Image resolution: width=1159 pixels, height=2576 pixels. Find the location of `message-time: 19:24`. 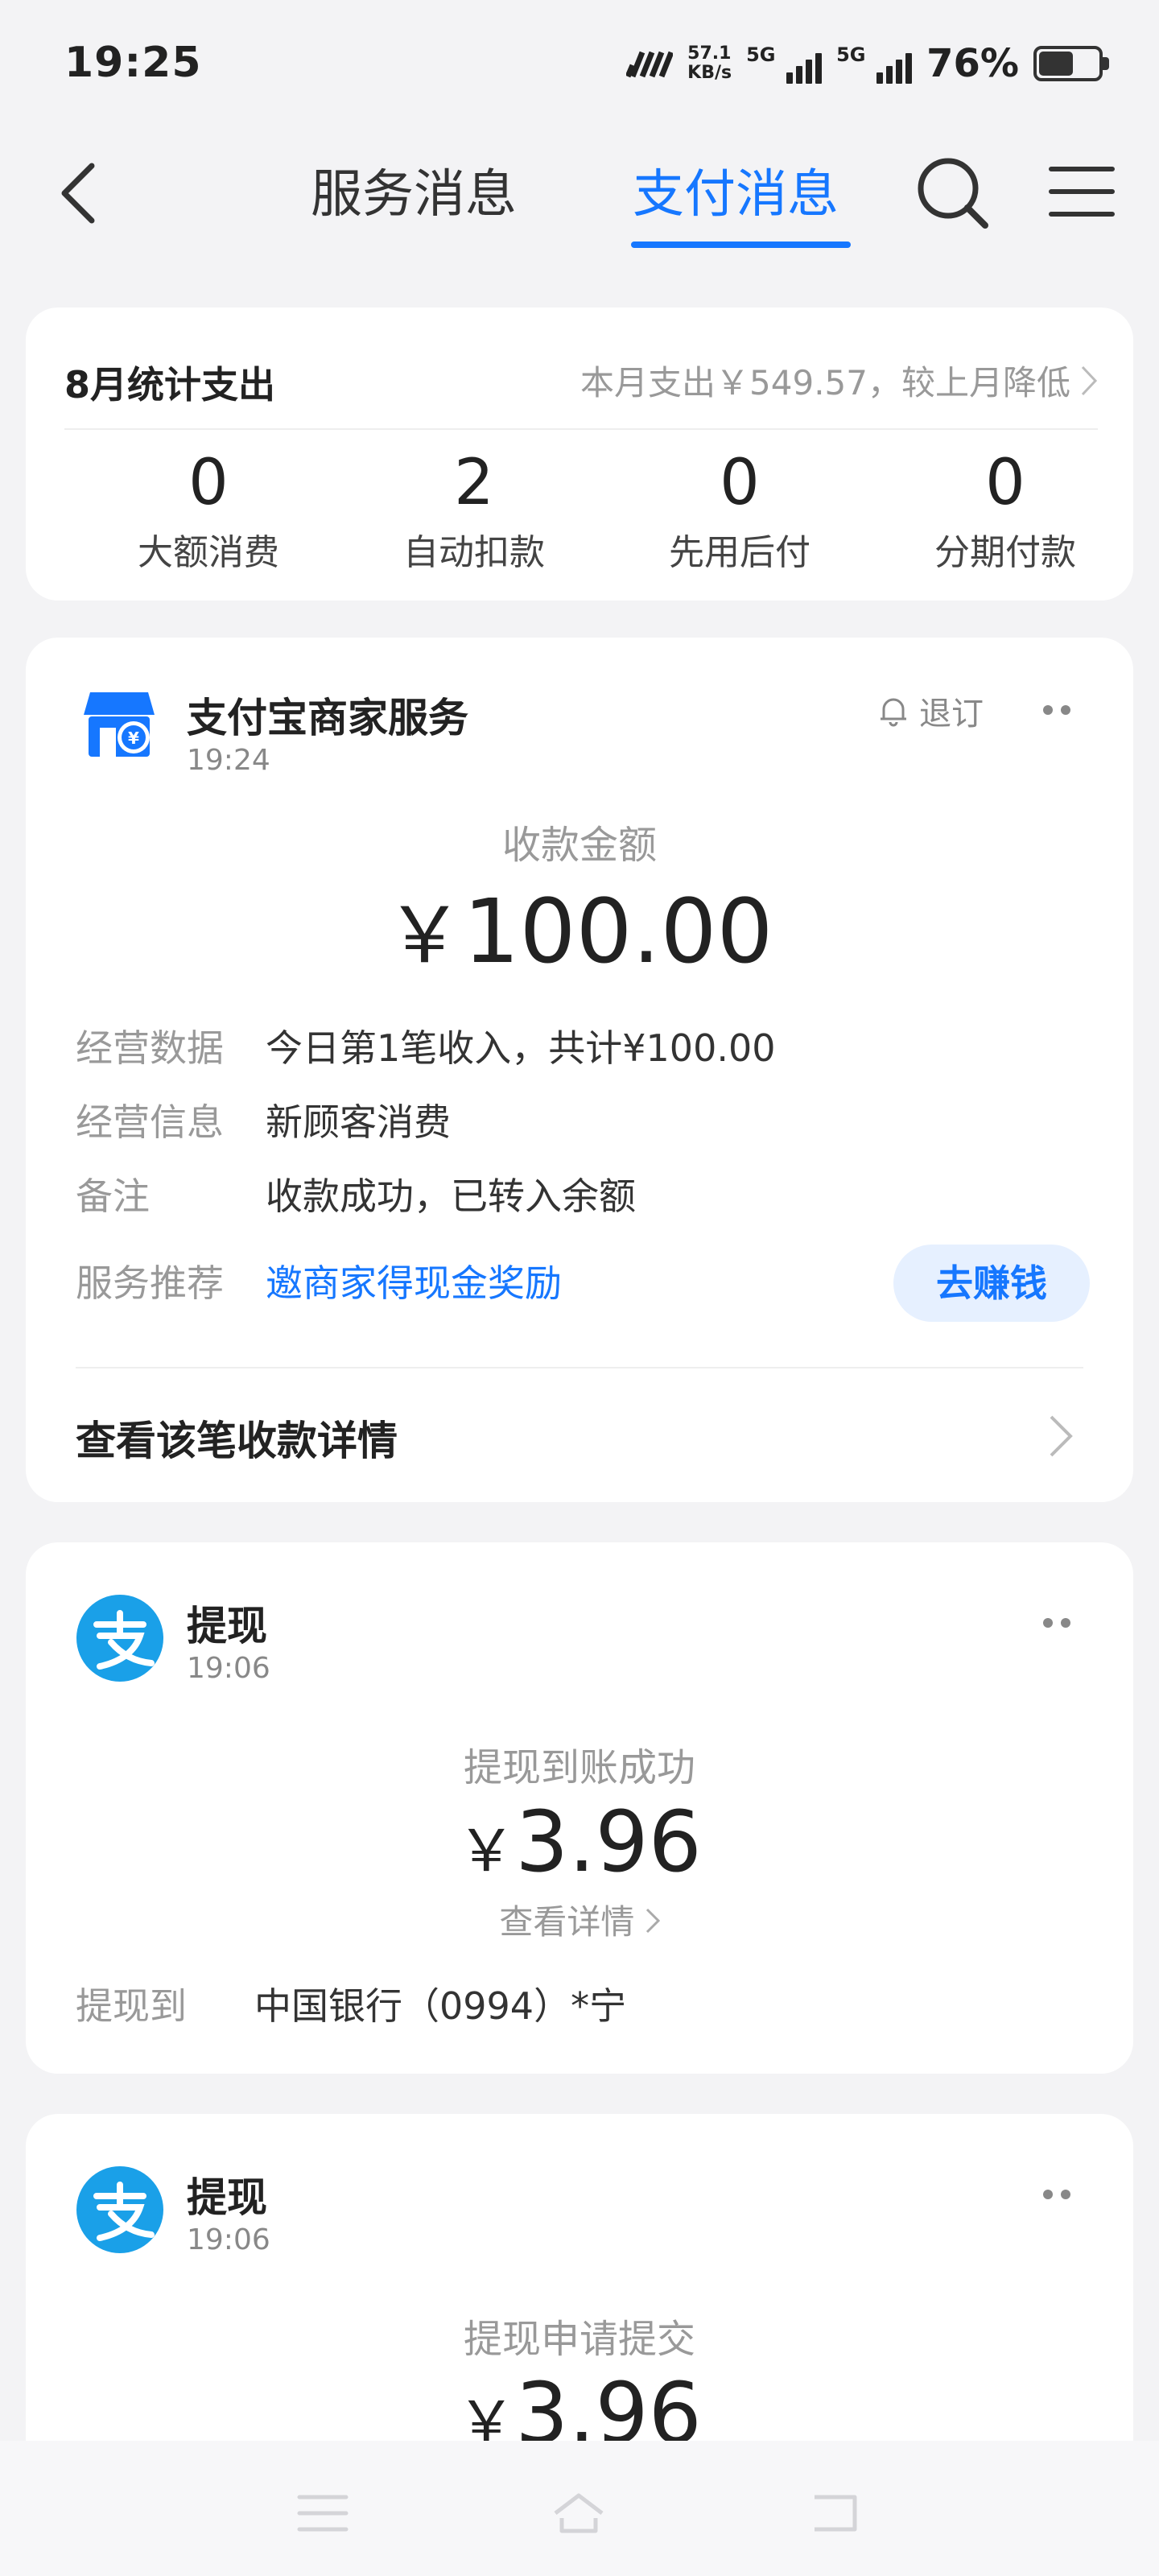

message-time: 19:24 is located at coordinates (228, 760).